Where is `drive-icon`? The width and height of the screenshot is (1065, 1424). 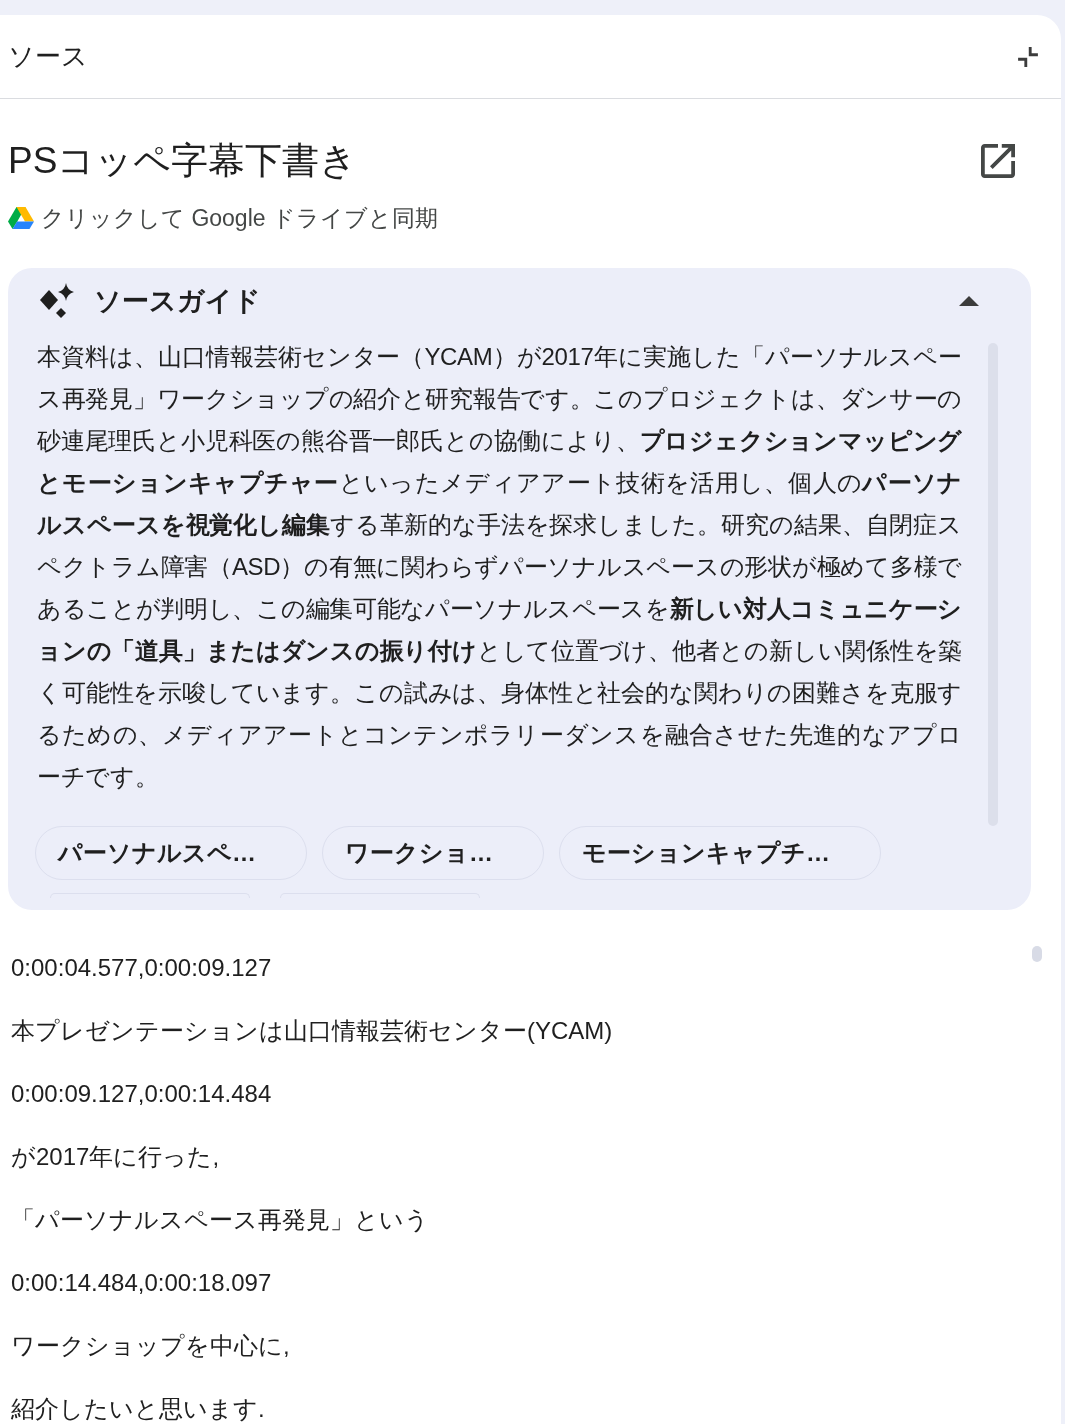
drive-icon is located at coordinates (21, 218).